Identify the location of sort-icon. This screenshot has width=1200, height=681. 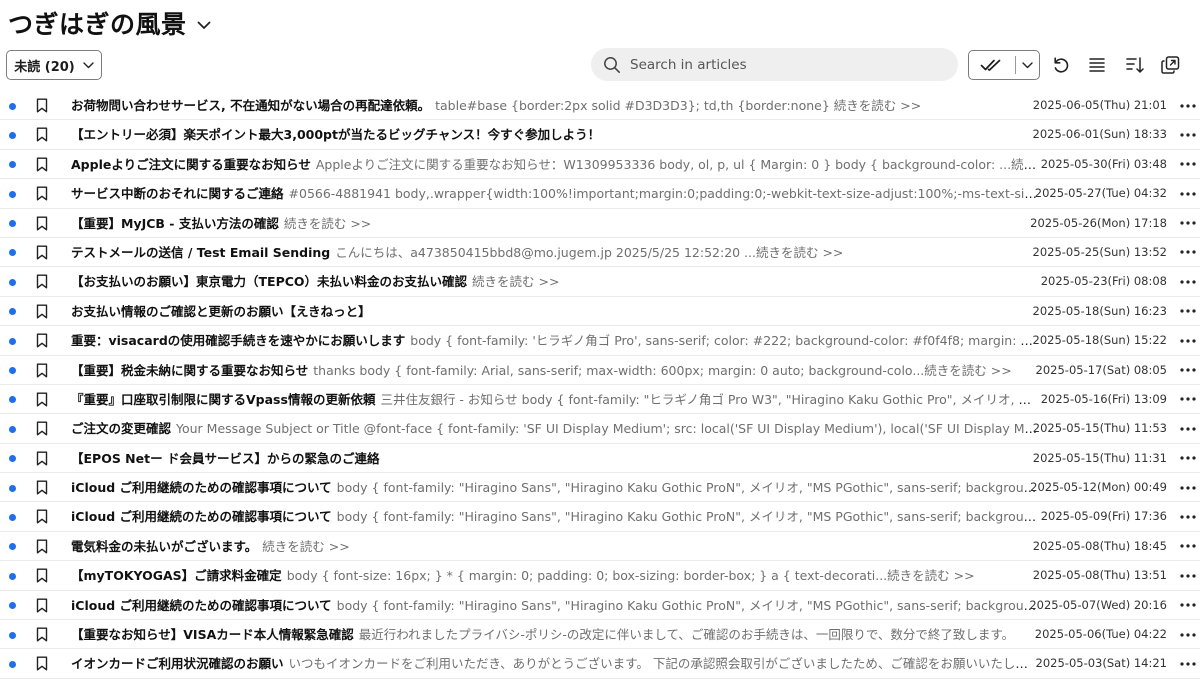
(1134, 65).